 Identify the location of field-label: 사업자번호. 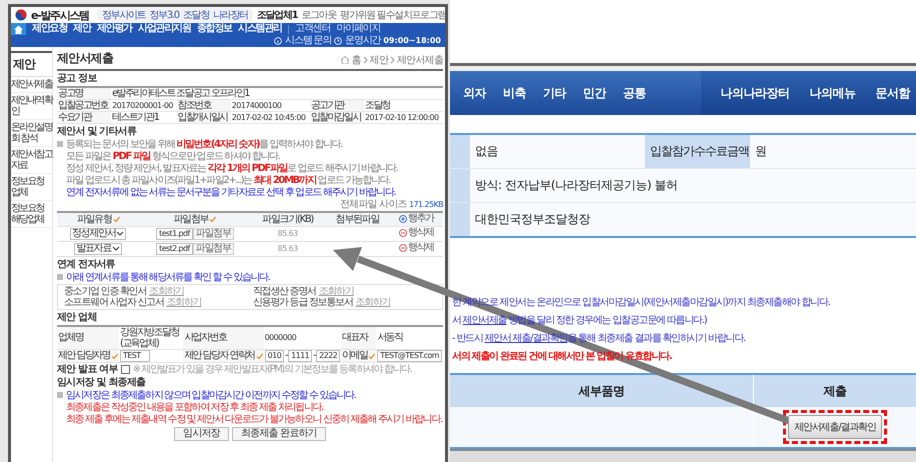
(205, 337).